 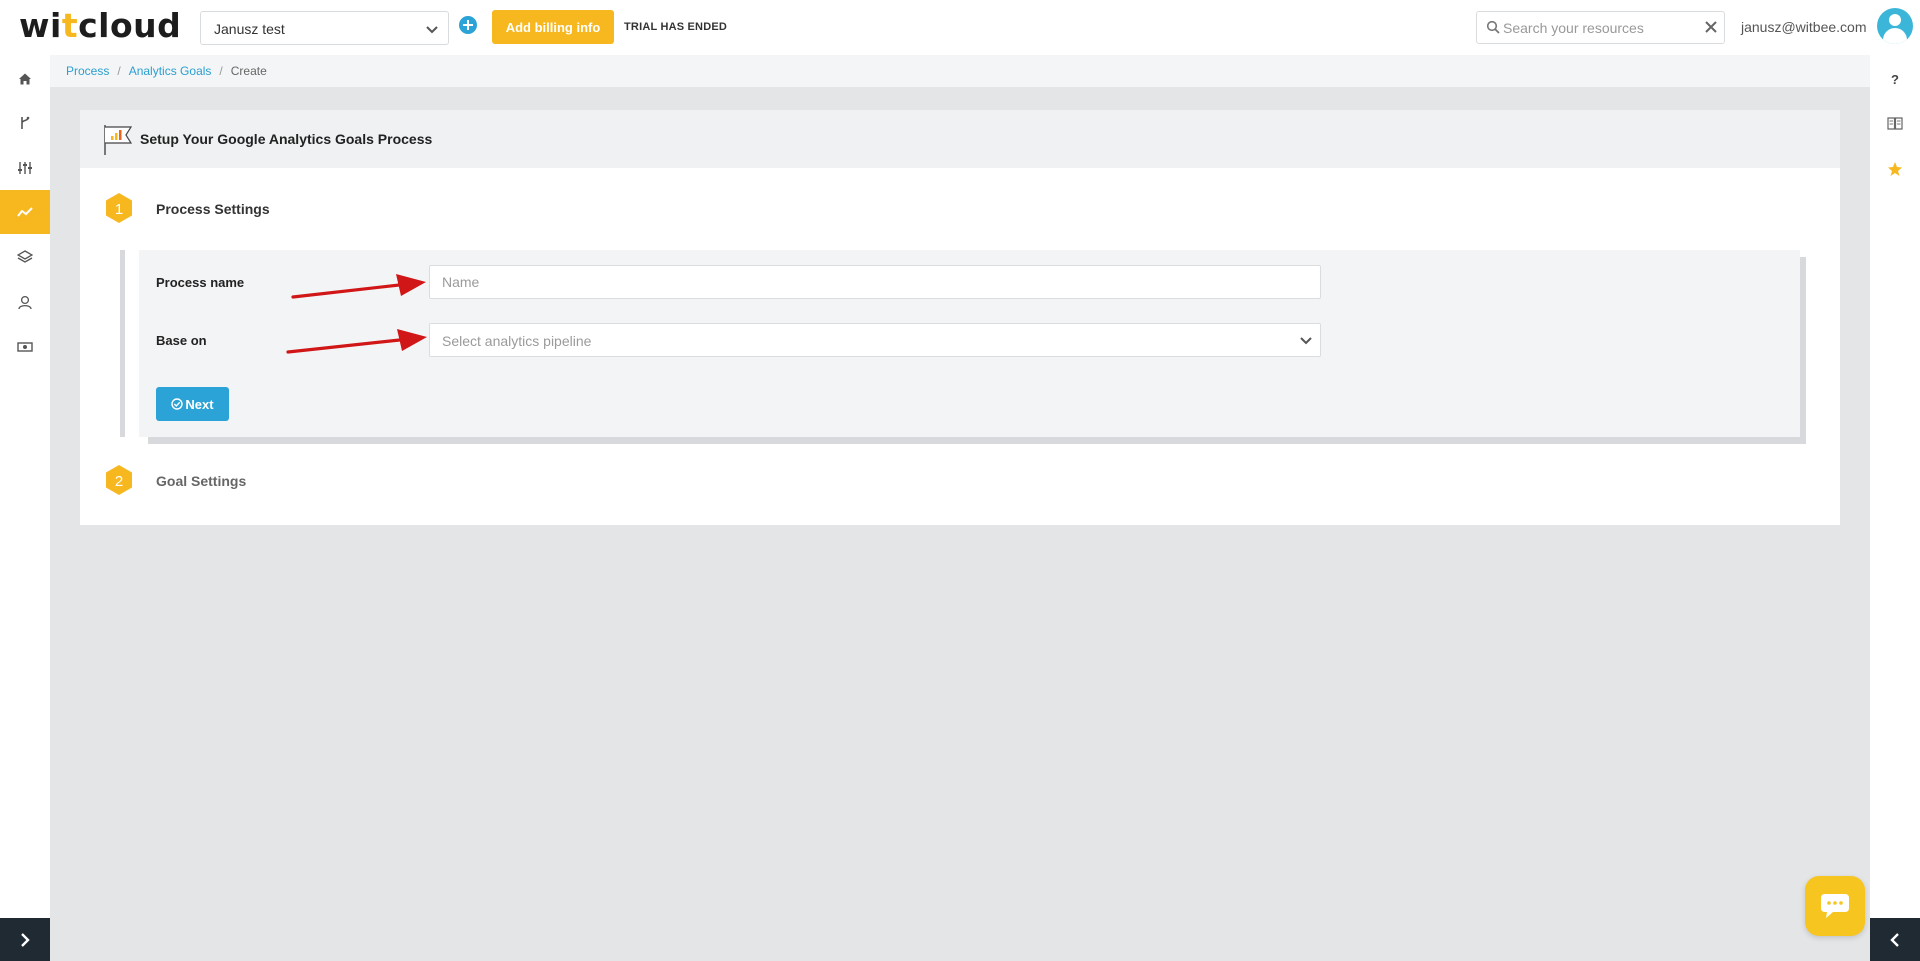 I want to click on sidebar-item-pipelines, so click(x=25, y=123).